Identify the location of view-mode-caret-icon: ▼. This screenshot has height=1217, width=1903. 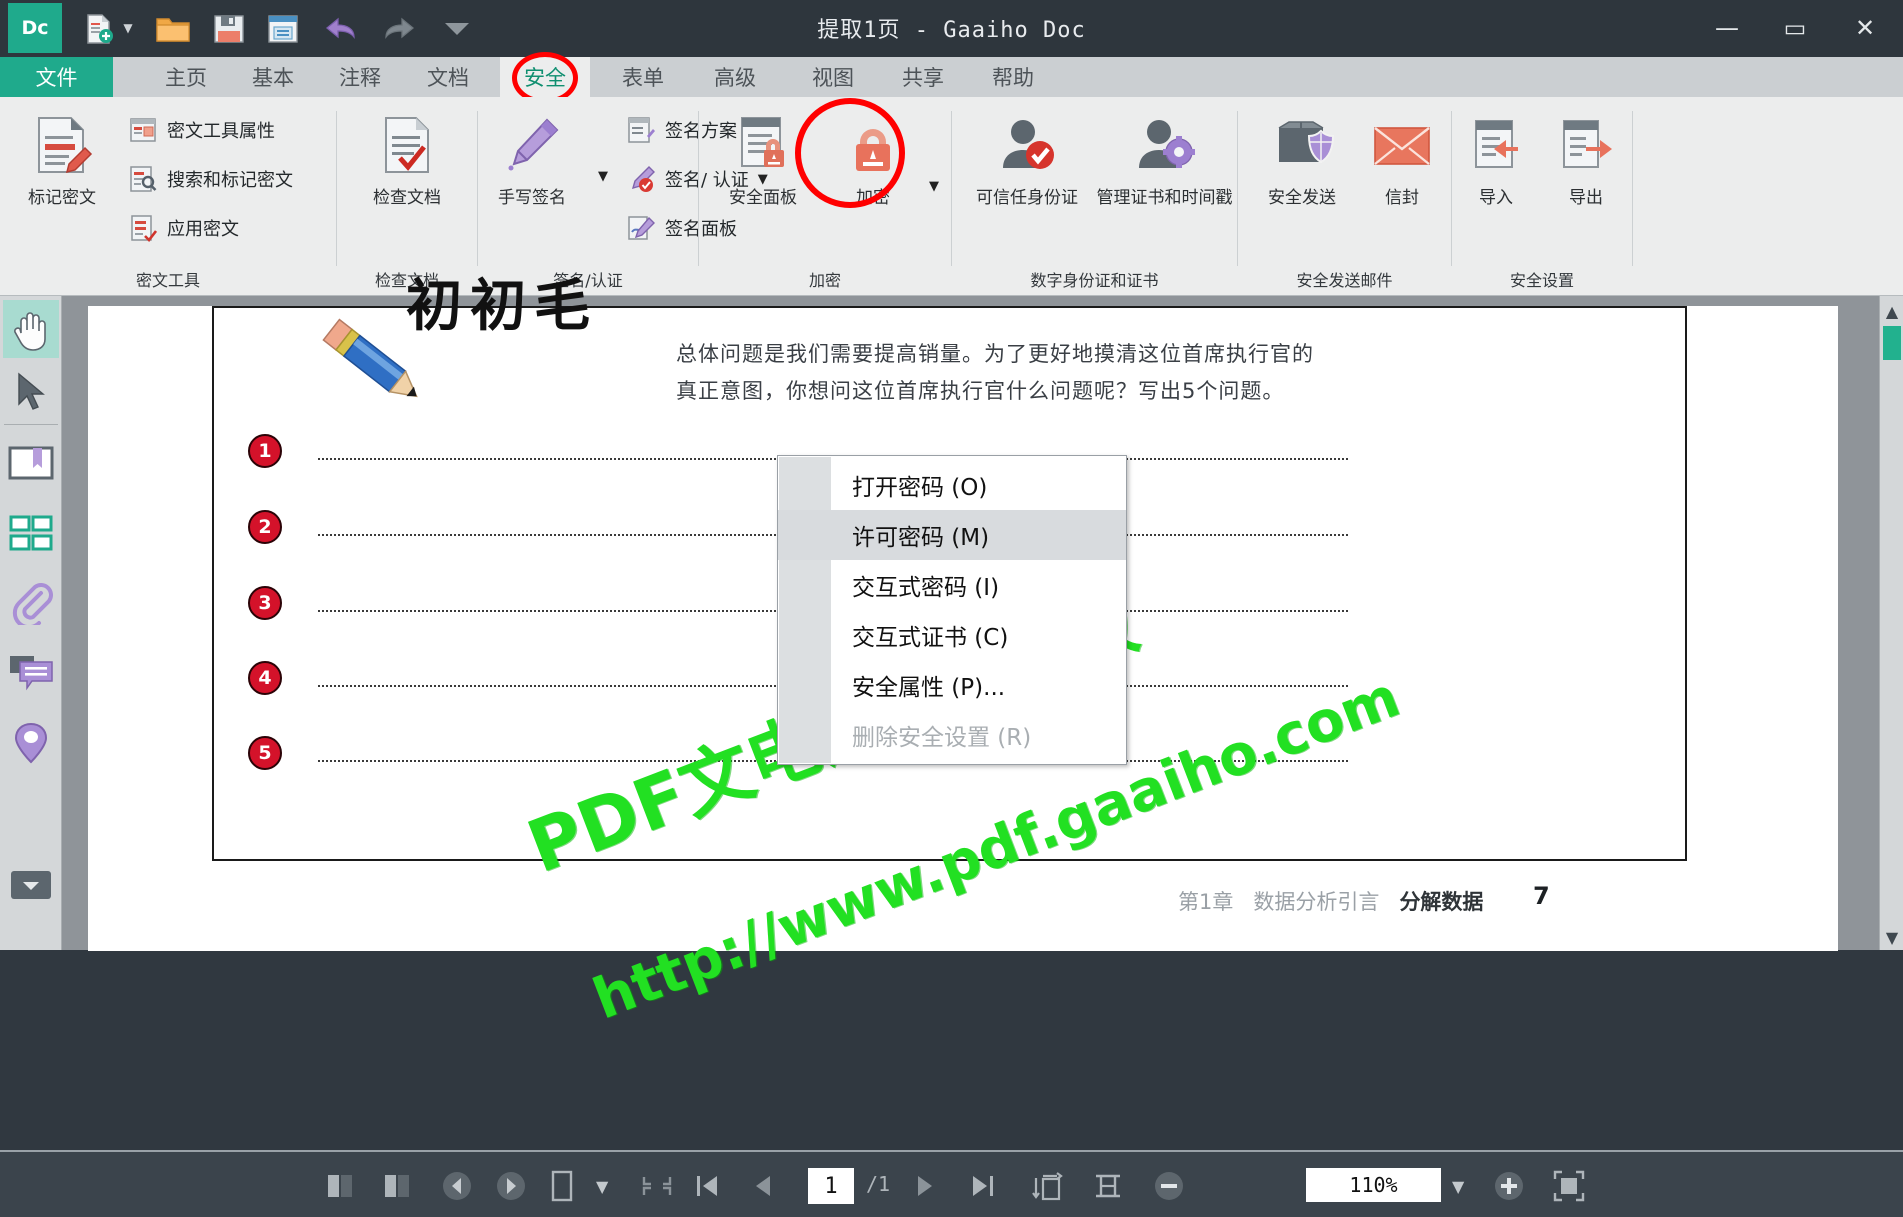
(602, 1186).